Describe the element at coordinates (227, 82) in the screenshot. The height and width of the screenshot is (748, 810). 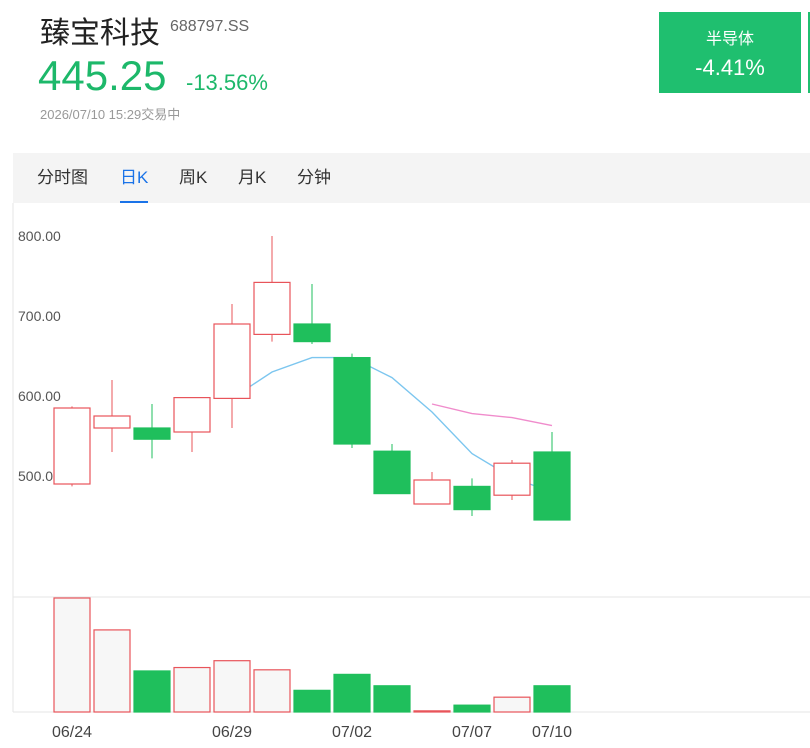
I see `change-percent: -13.56%` at that location.